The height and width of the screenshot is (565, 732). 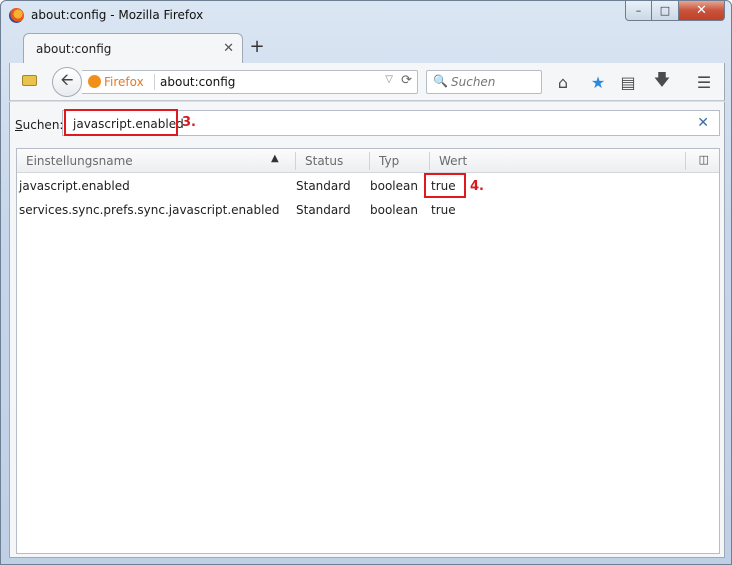 What do you see at coordinates (367, 47) in the screenshot?
I see `tab-bar: about:config ✕ +` at bounding box center [367, 47].